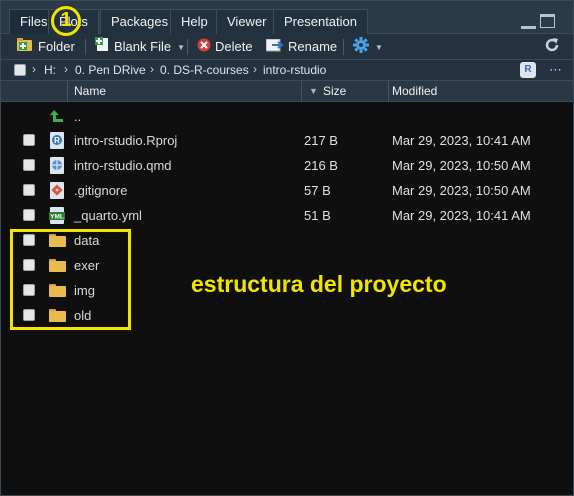 Image resolution: width=574 pixels, height=496 pixels. I want to click on file-name: intro-rstudio.Rproj, so click(125, 140).